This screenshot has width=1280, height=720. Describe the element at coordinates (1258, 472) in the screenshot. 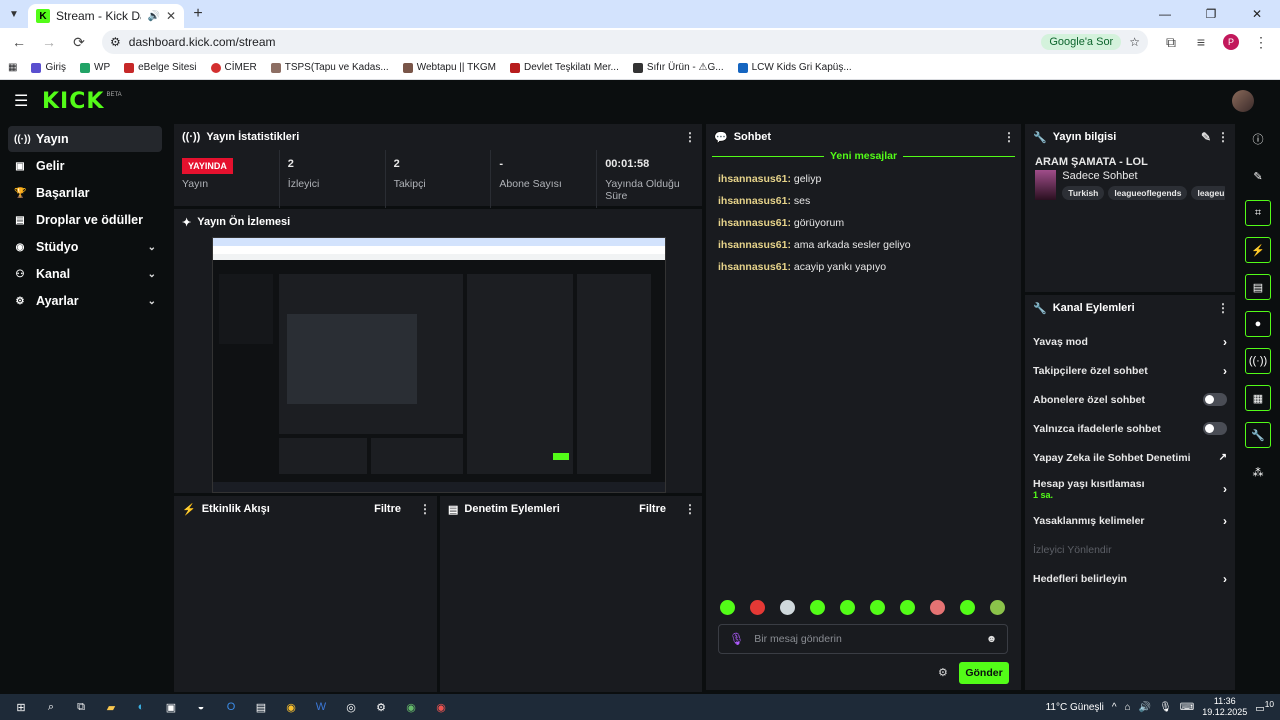

I see `shuffle-icon: ⁂` at that location.